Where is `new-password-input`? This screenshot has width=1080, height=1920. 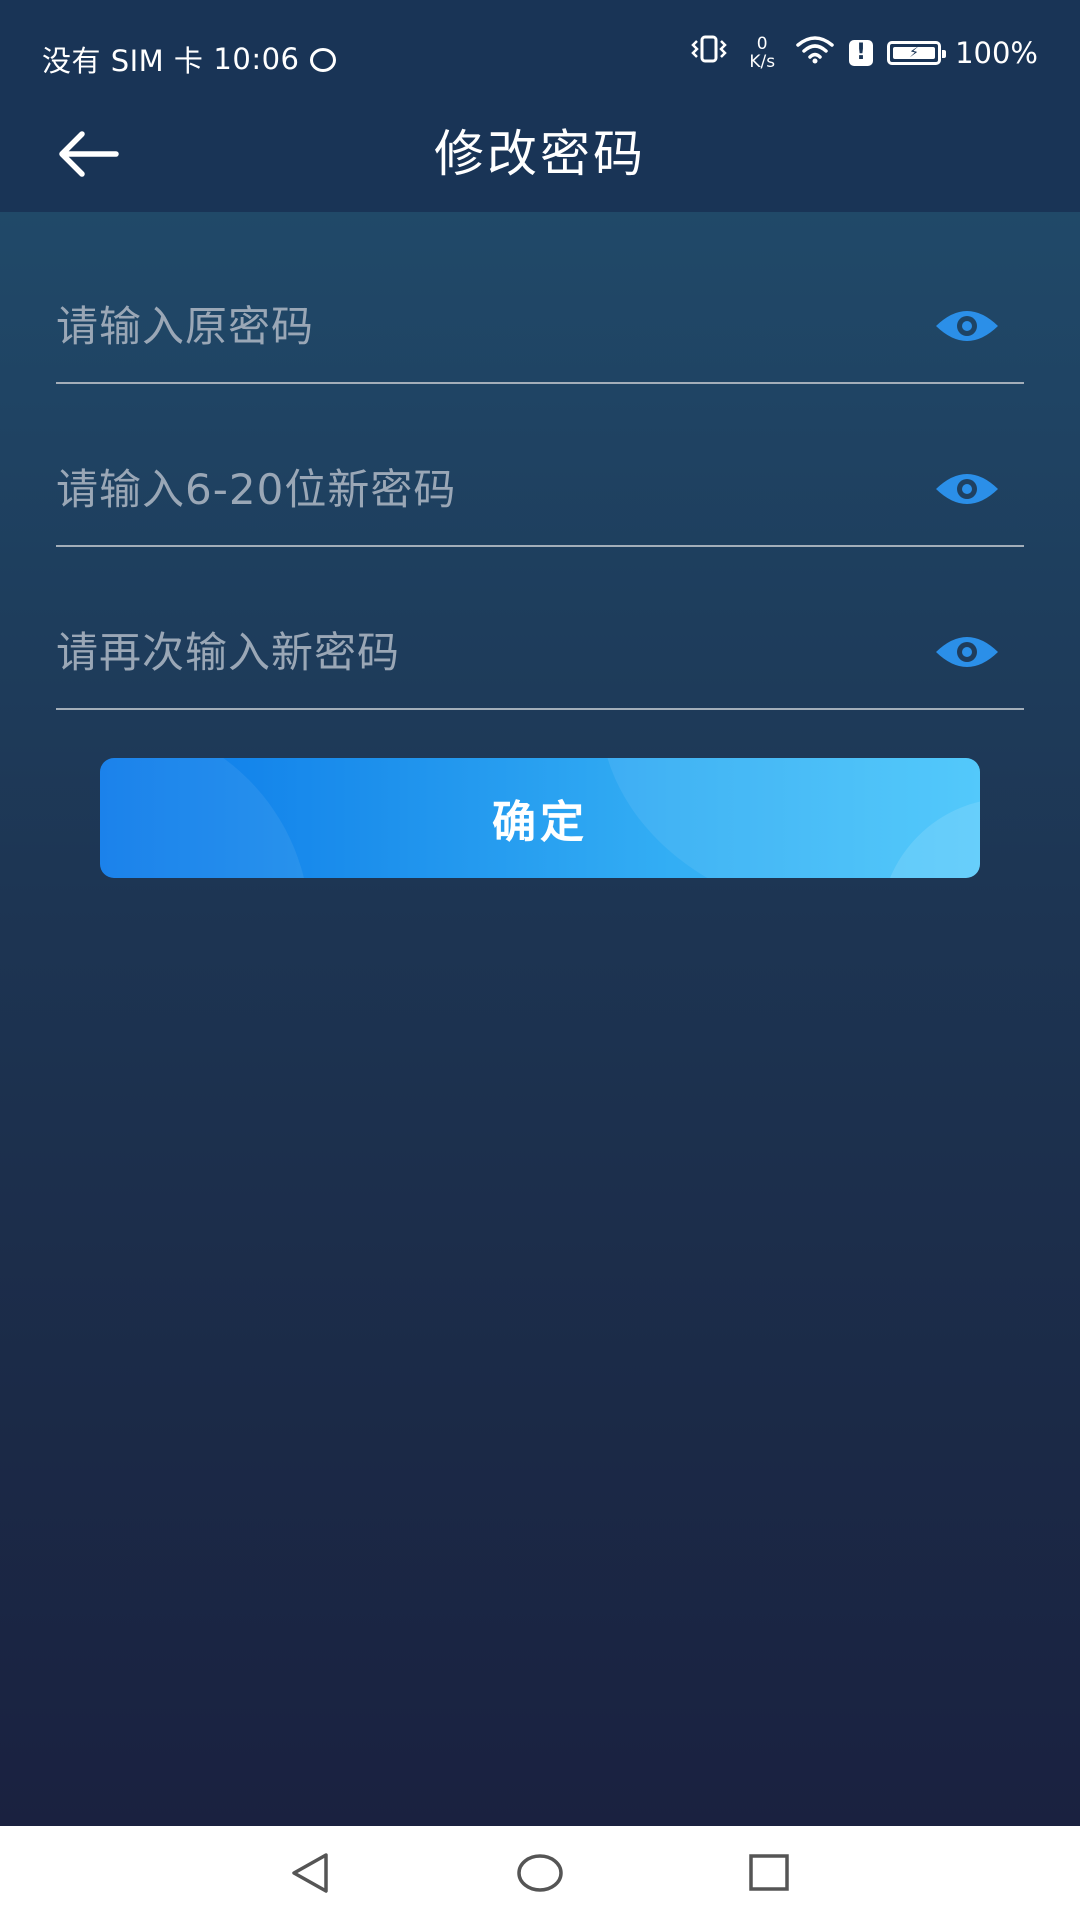 new-password-input is located at coordinates (486, 489).